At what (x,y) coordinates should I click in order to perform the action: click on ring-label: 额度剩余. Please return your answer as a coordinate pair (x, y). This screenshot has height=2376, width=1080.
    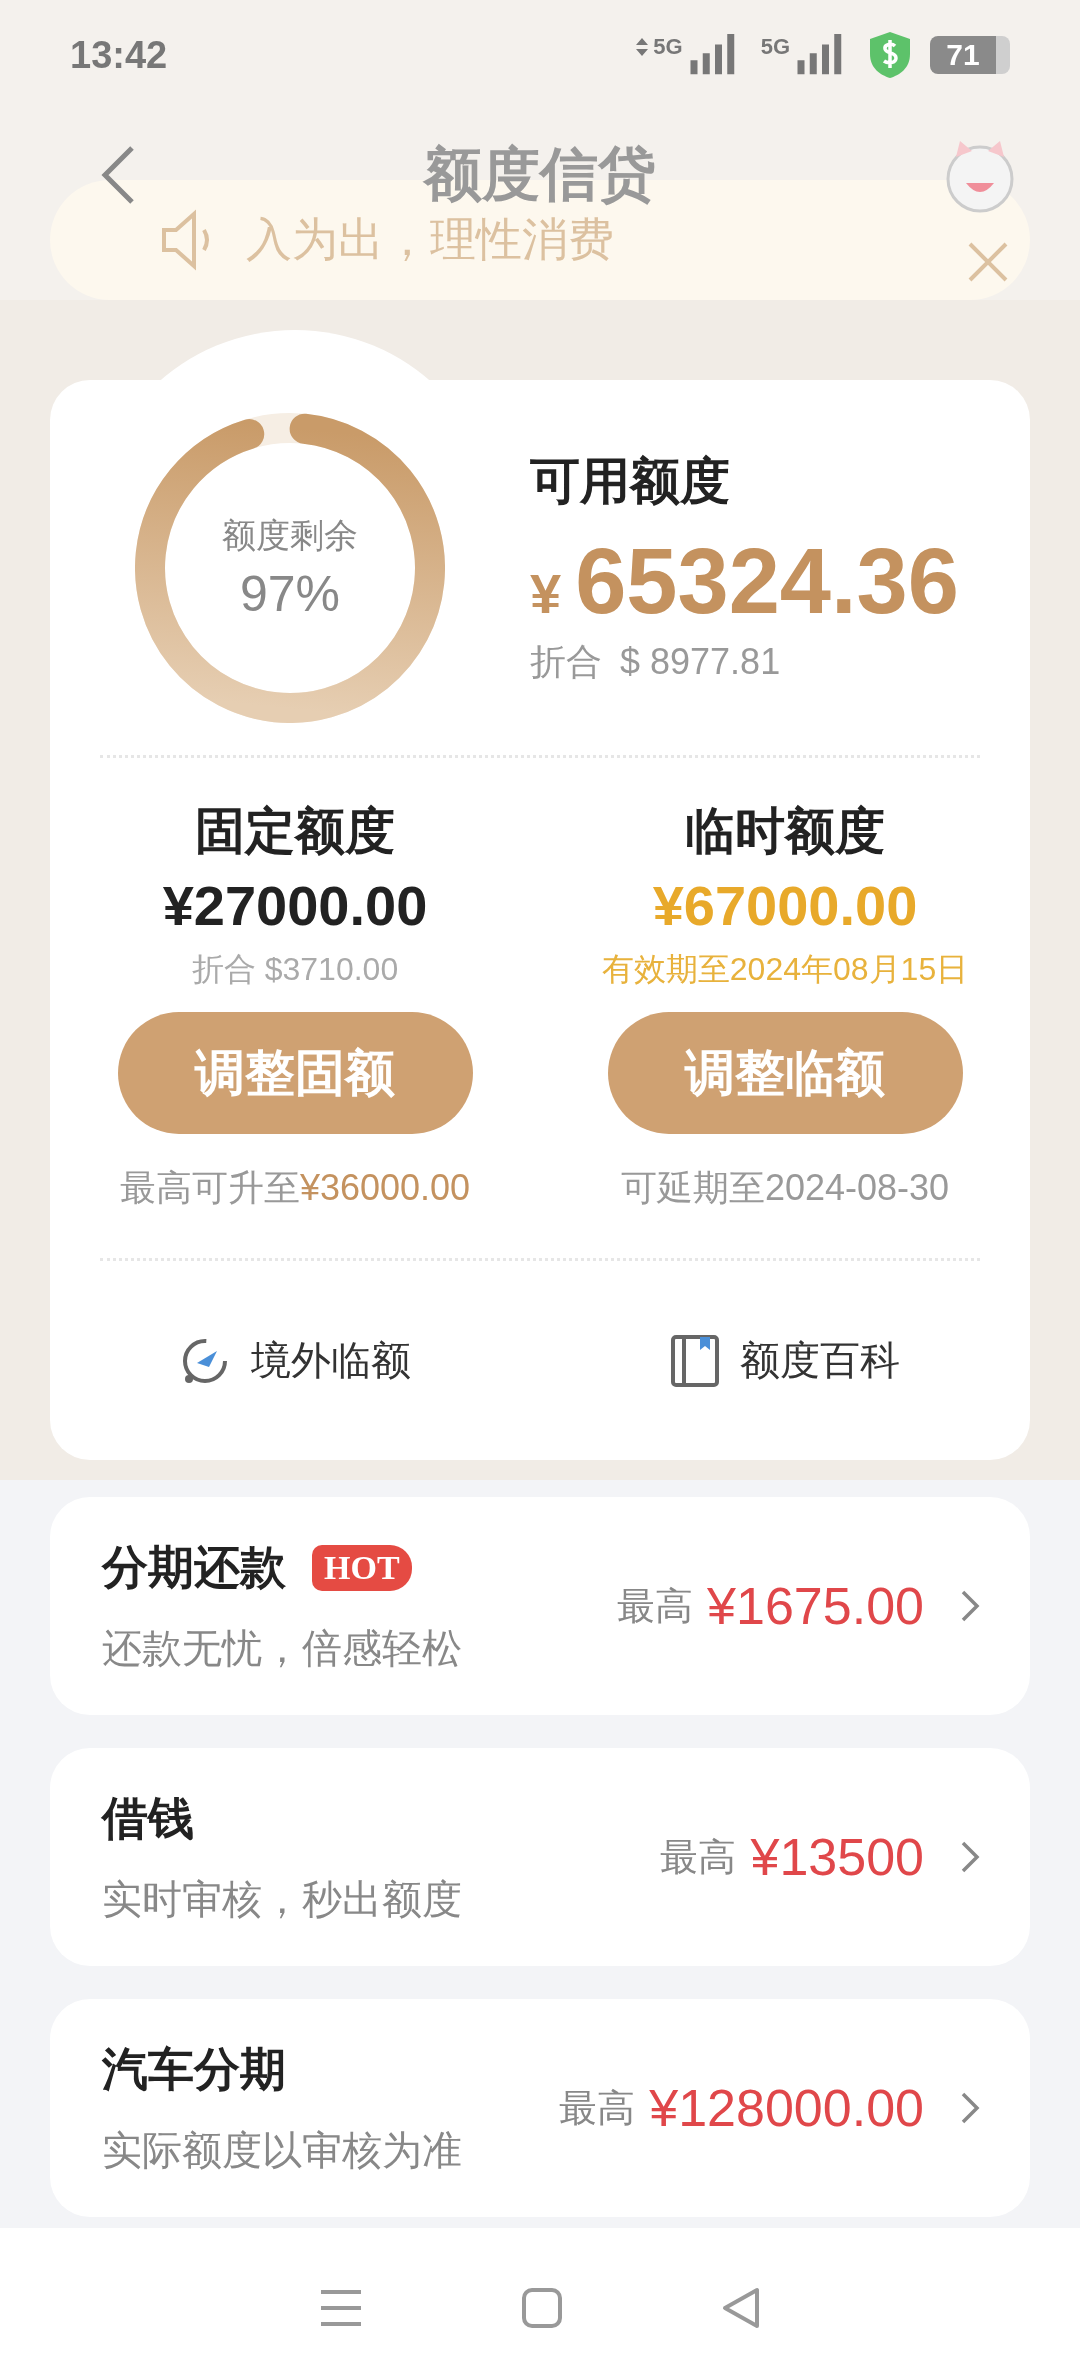
    Looking at the image, I should click on (290, 535).